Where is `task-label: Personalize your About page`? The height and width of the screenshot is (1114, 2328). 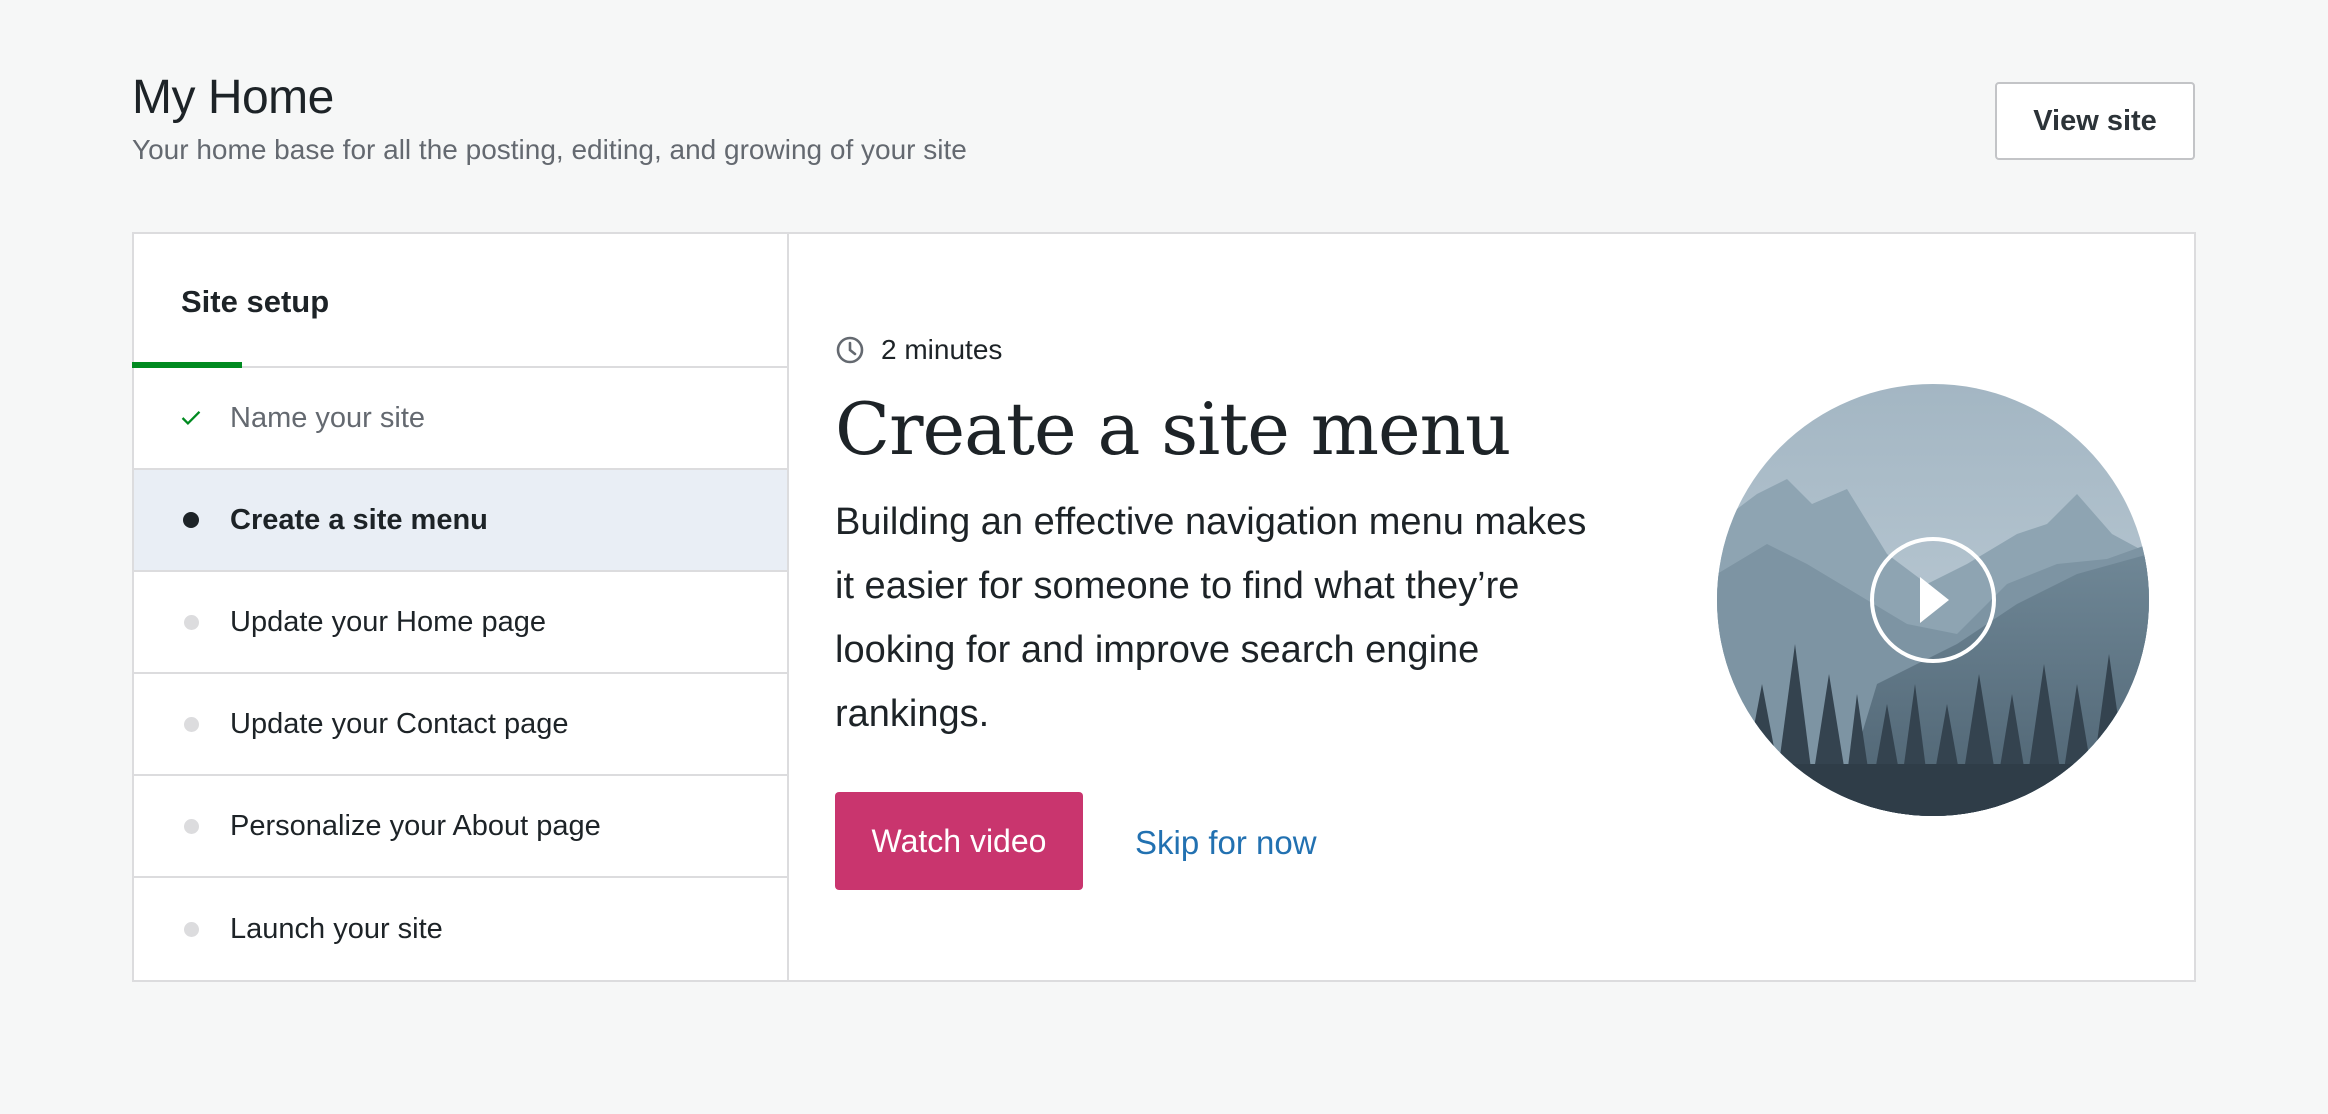 task-label: Personalize your About page is located at coordinates (415, 825).